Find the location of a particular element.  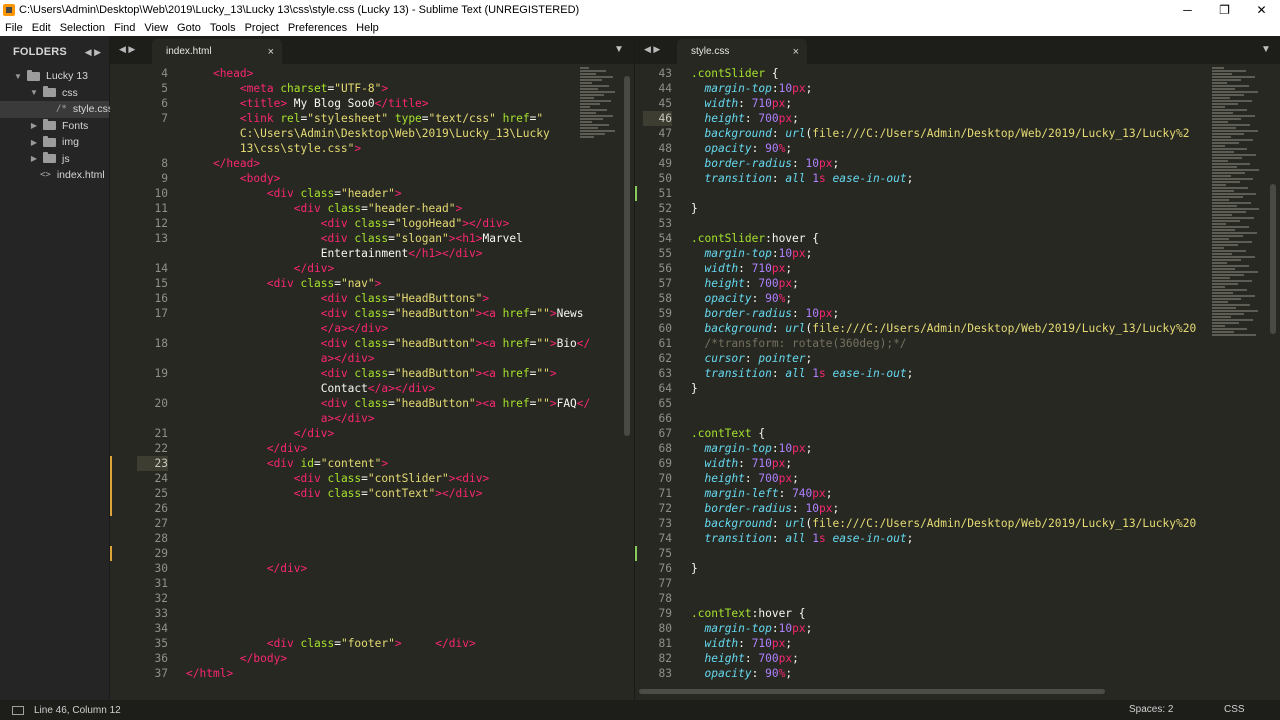

code-line: 19 <div class="headButton"><a href=""> is located at coordinates (372, 373).